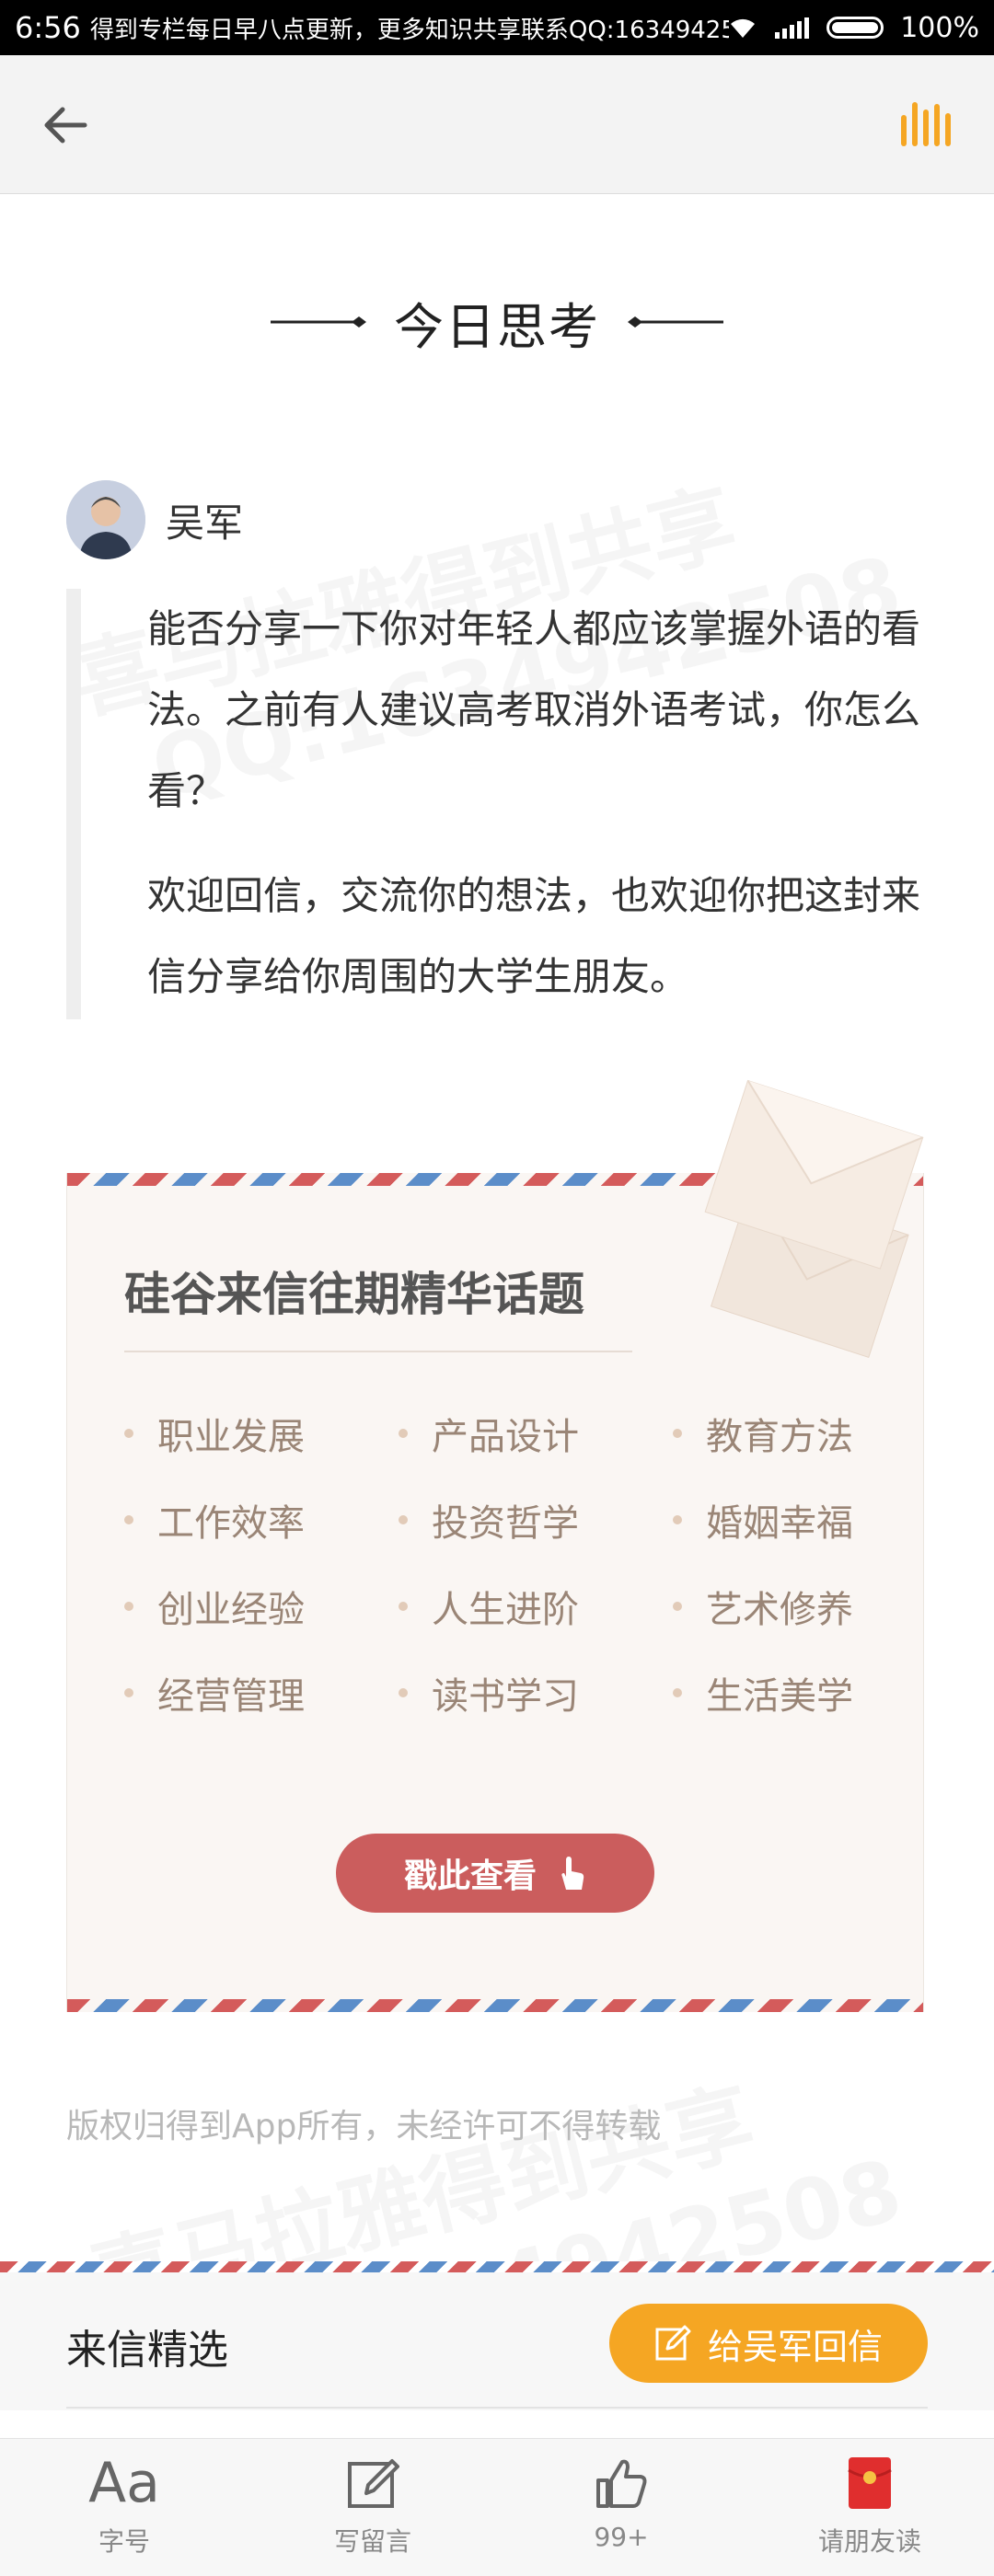  I want to click on wifi-icon, so click(743, 28).